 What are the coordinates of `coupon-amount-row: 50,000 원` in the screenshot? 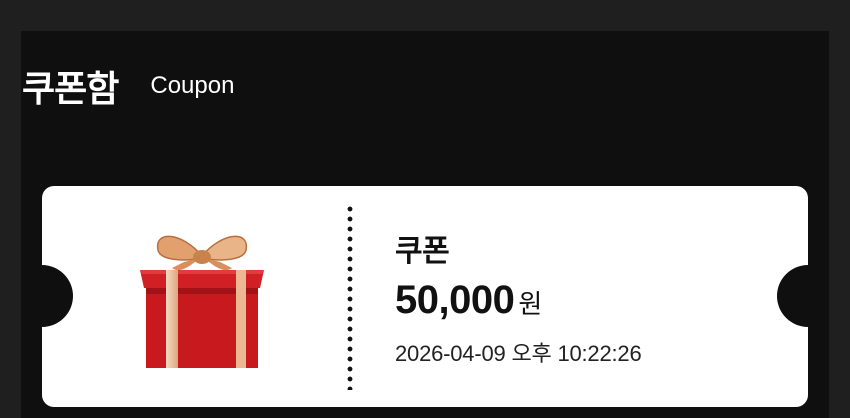 It's located at (468, 300).